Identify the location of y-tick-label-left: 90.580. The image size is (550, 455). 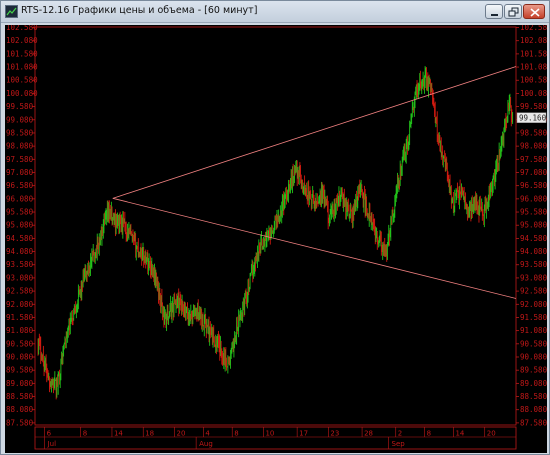
(20, 343).